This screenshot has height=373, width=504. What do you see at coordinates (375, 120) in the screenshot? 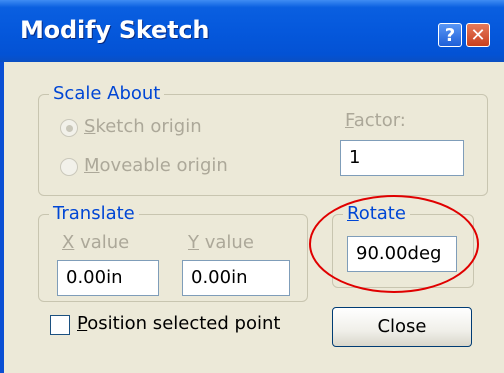
I see `factor-label: Factor:` at bounding box center [375, 120].